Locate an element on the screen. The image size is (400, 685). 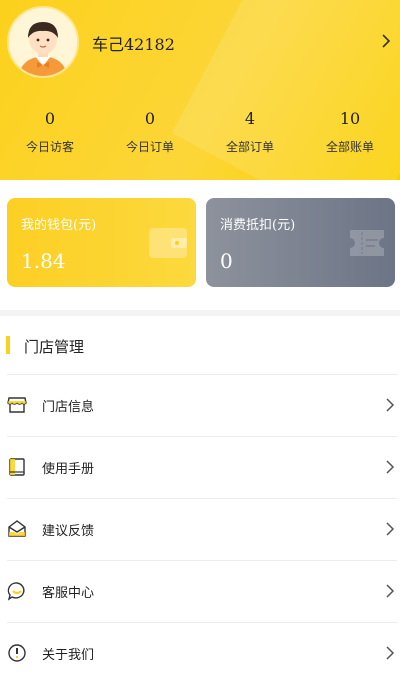
deduction-value: 0 is located at coordinates (226, 261).